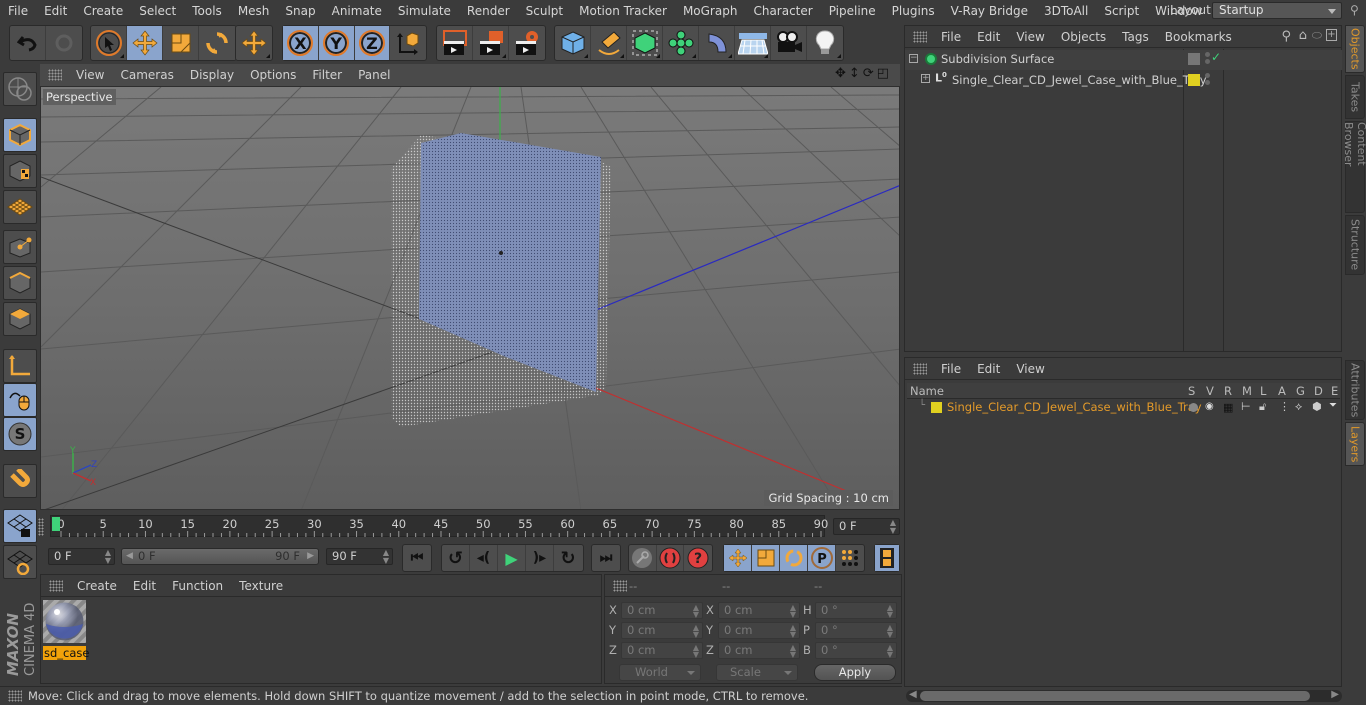 Image resolution: width=1366 pixels, height=705 pixels. What do you see at coordinates (1193, 407) in the screenshot?
I see `solo-dot-icon` at bounding box center [1193, 407].